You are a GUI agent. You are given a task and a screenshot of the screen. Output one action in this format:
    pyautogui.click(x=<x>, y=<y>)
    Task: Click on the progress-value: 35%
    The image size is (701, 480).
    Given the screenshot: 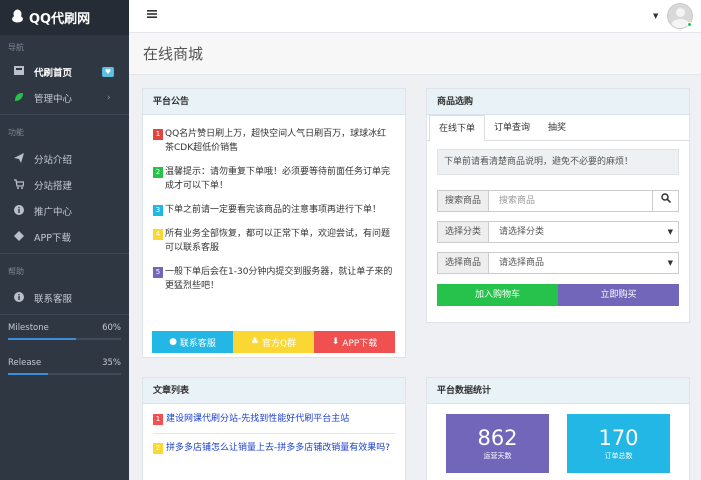 What is the action you would take?
    pyautogui.click(x=111, y=363)
    